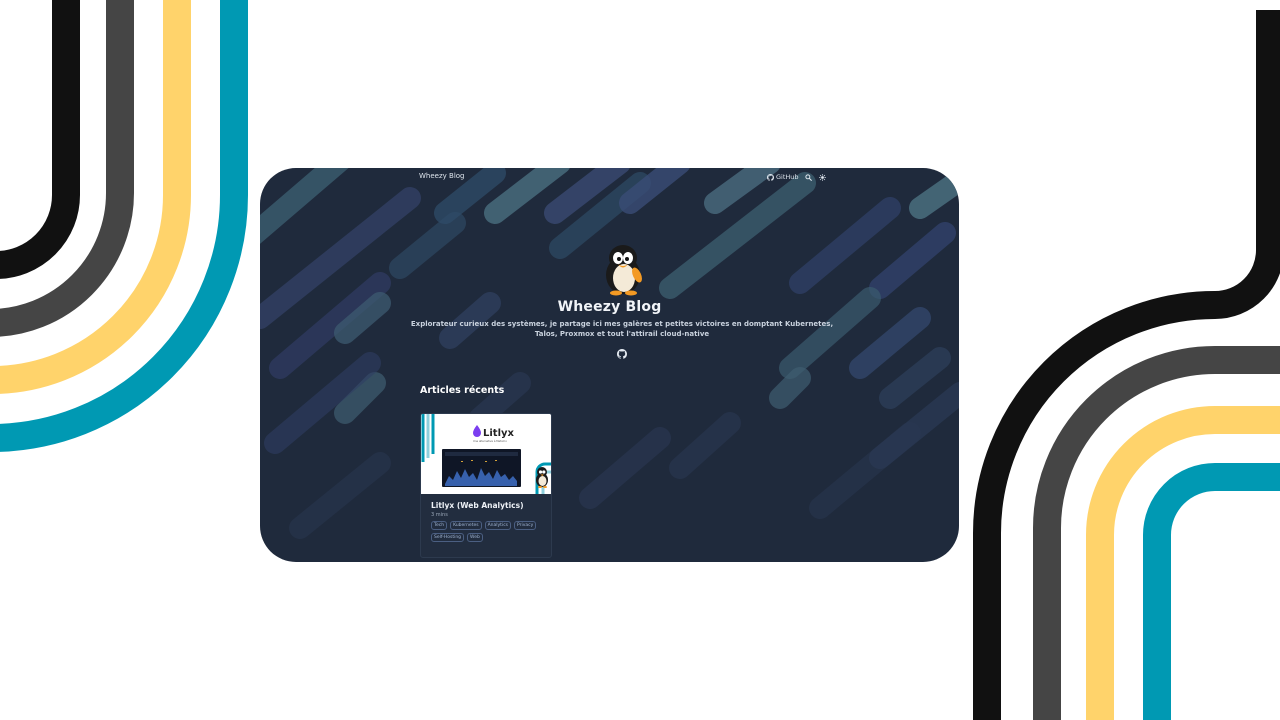 Image resolution: width=1280 pixels, height=720 pixels. I want to click on recent-articles-heading: Articles récents, so click(462, 390).